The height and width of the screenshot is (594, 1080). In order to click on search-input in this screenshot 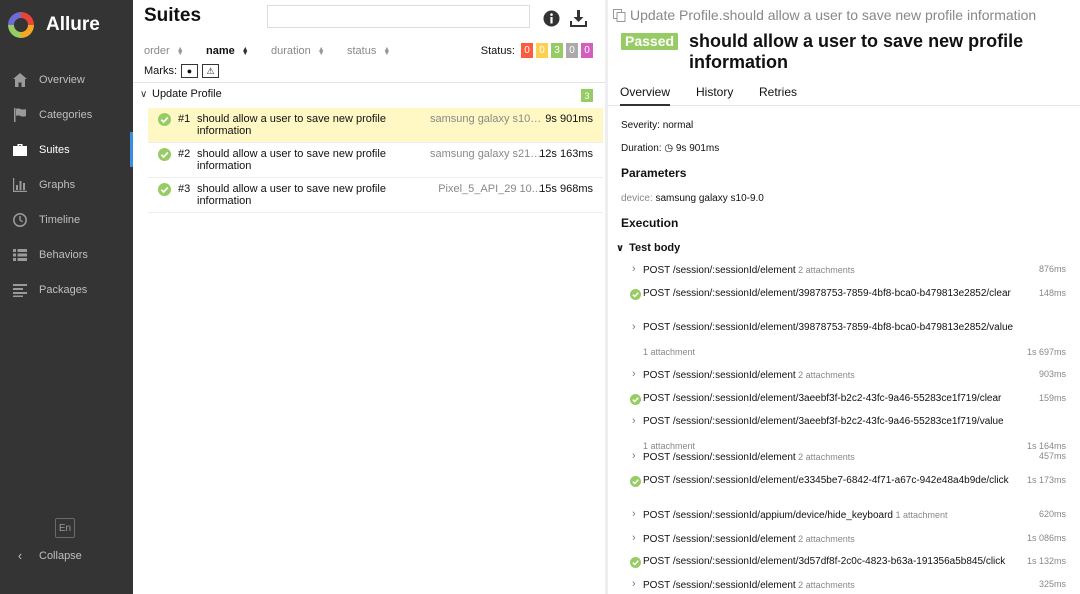, I will do `click(398, 16)`.